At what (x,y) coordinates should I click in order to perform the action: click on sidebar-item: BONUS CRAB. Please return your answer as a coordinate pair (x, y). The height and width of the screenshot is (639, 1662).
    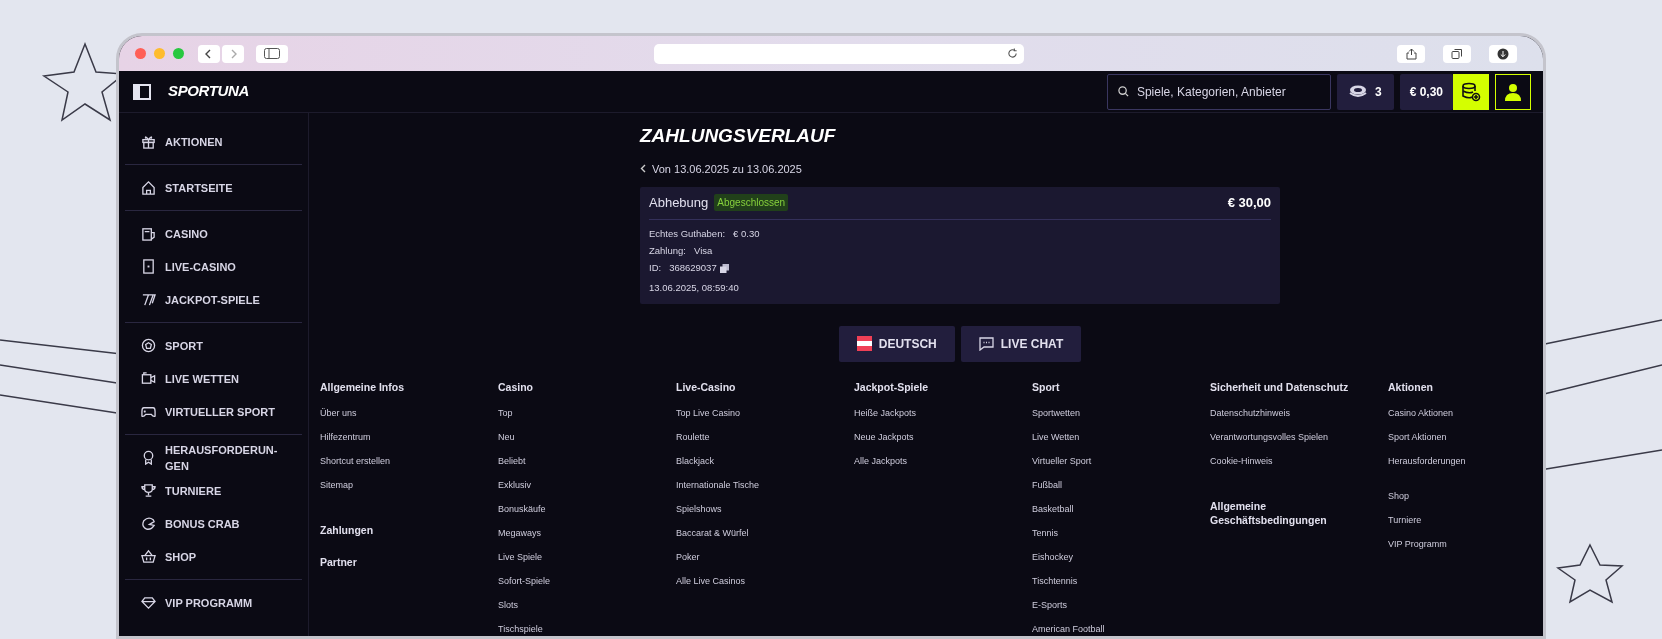
    Looking at the image, I should click on (200, 523).